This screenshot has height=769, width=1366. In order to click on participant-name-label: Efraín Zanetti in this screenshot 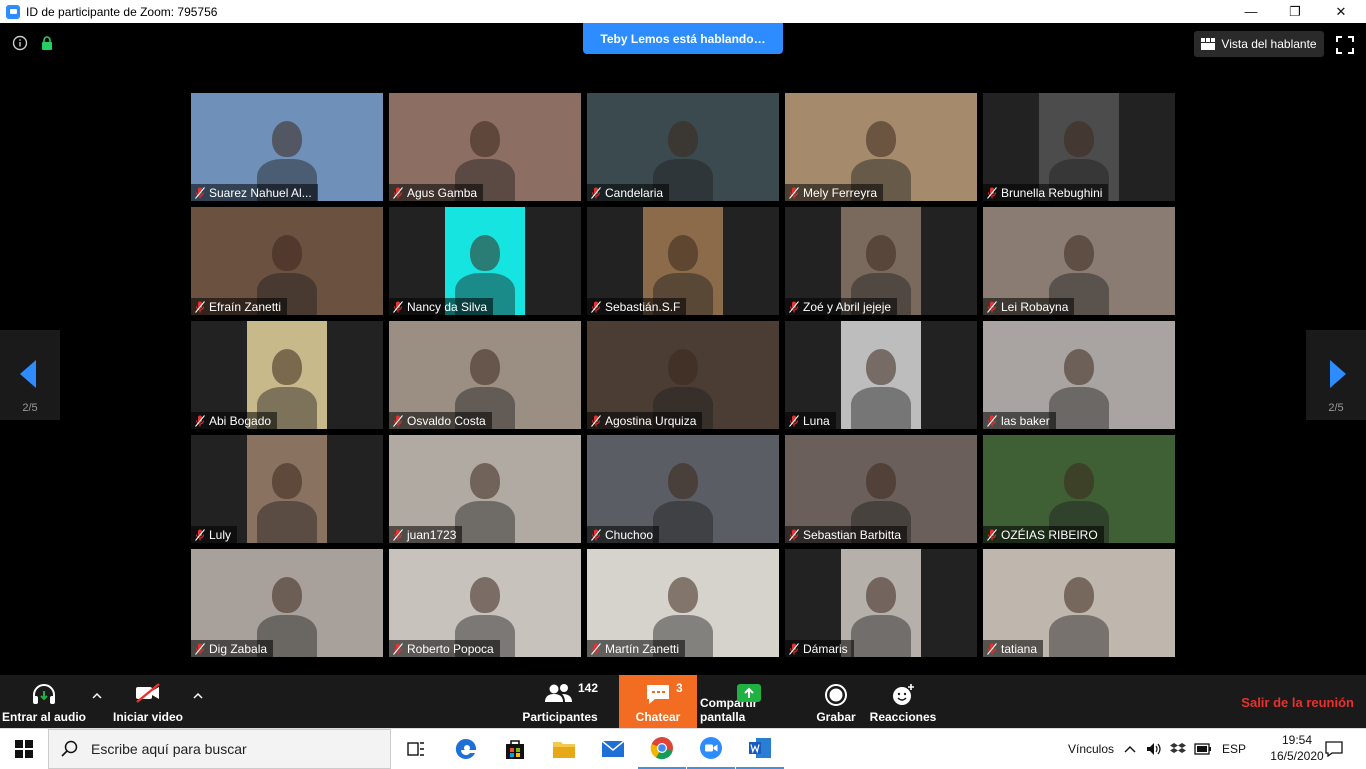, I will do `click(239, 306)`.